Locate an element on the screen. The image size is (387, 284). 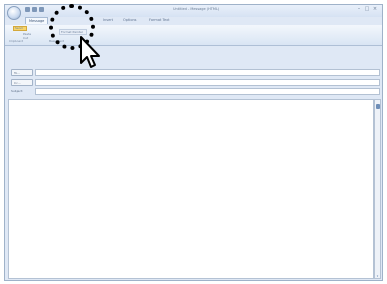
tab-options: Options is located at coordinates (130, 20).